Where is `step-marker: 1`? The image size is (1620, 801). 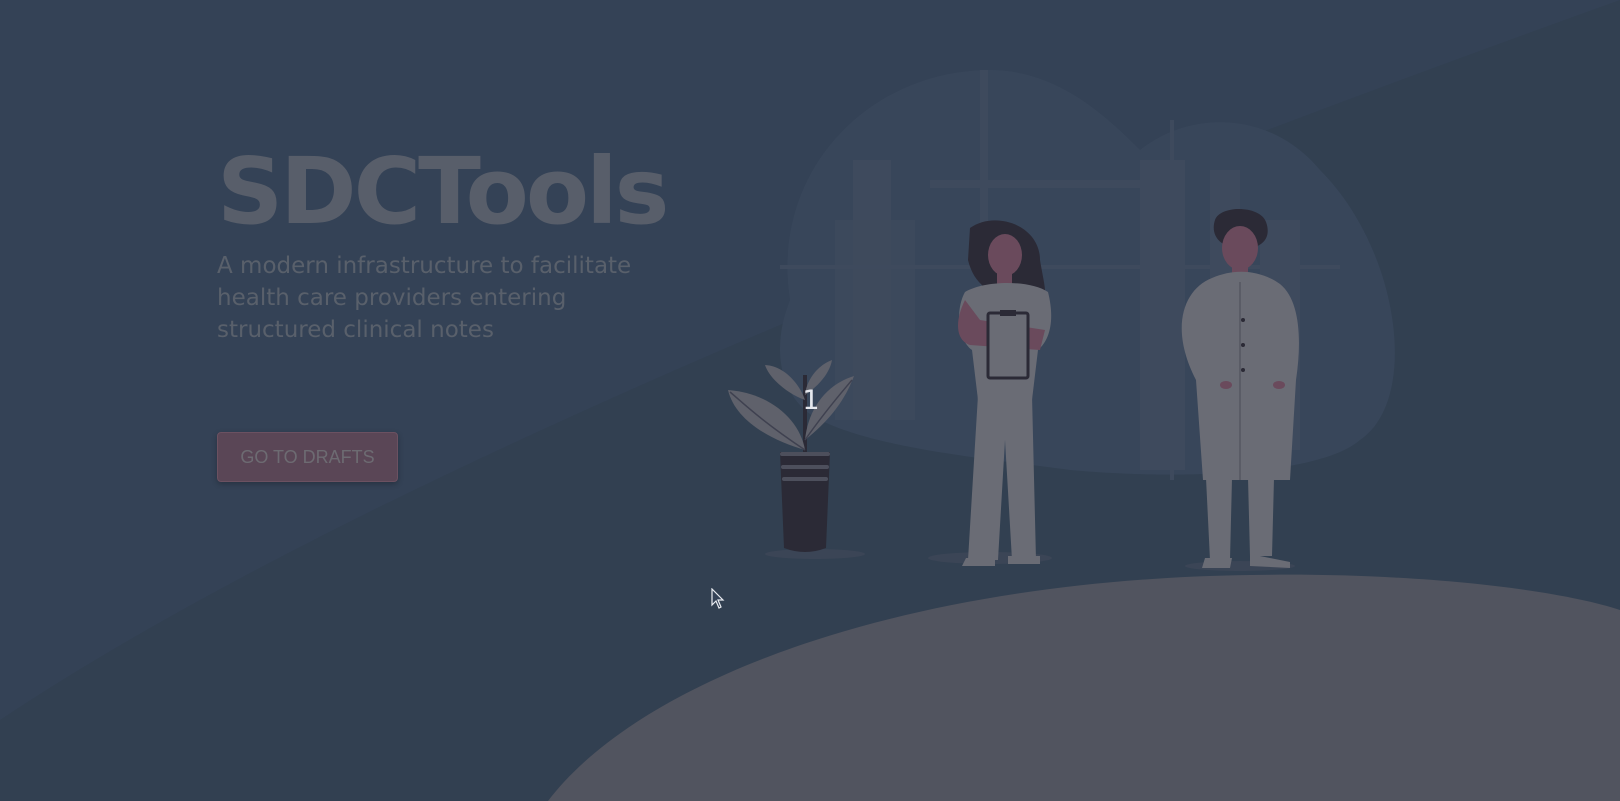 step-marker: 1 is located at coordinates (811, 400).